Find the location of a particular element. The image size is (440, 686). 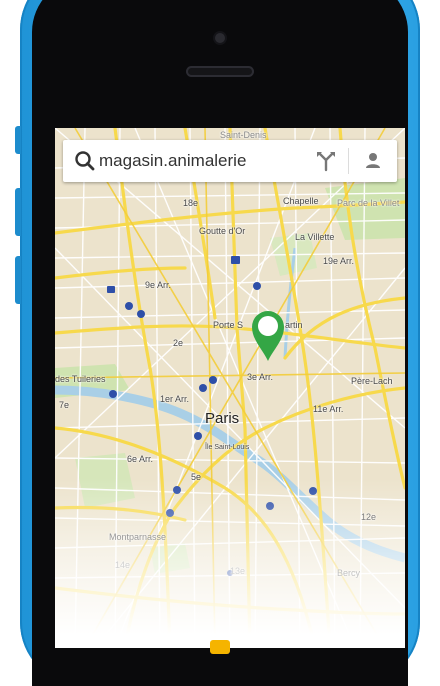

account-button is located at coordinates (373, 161).